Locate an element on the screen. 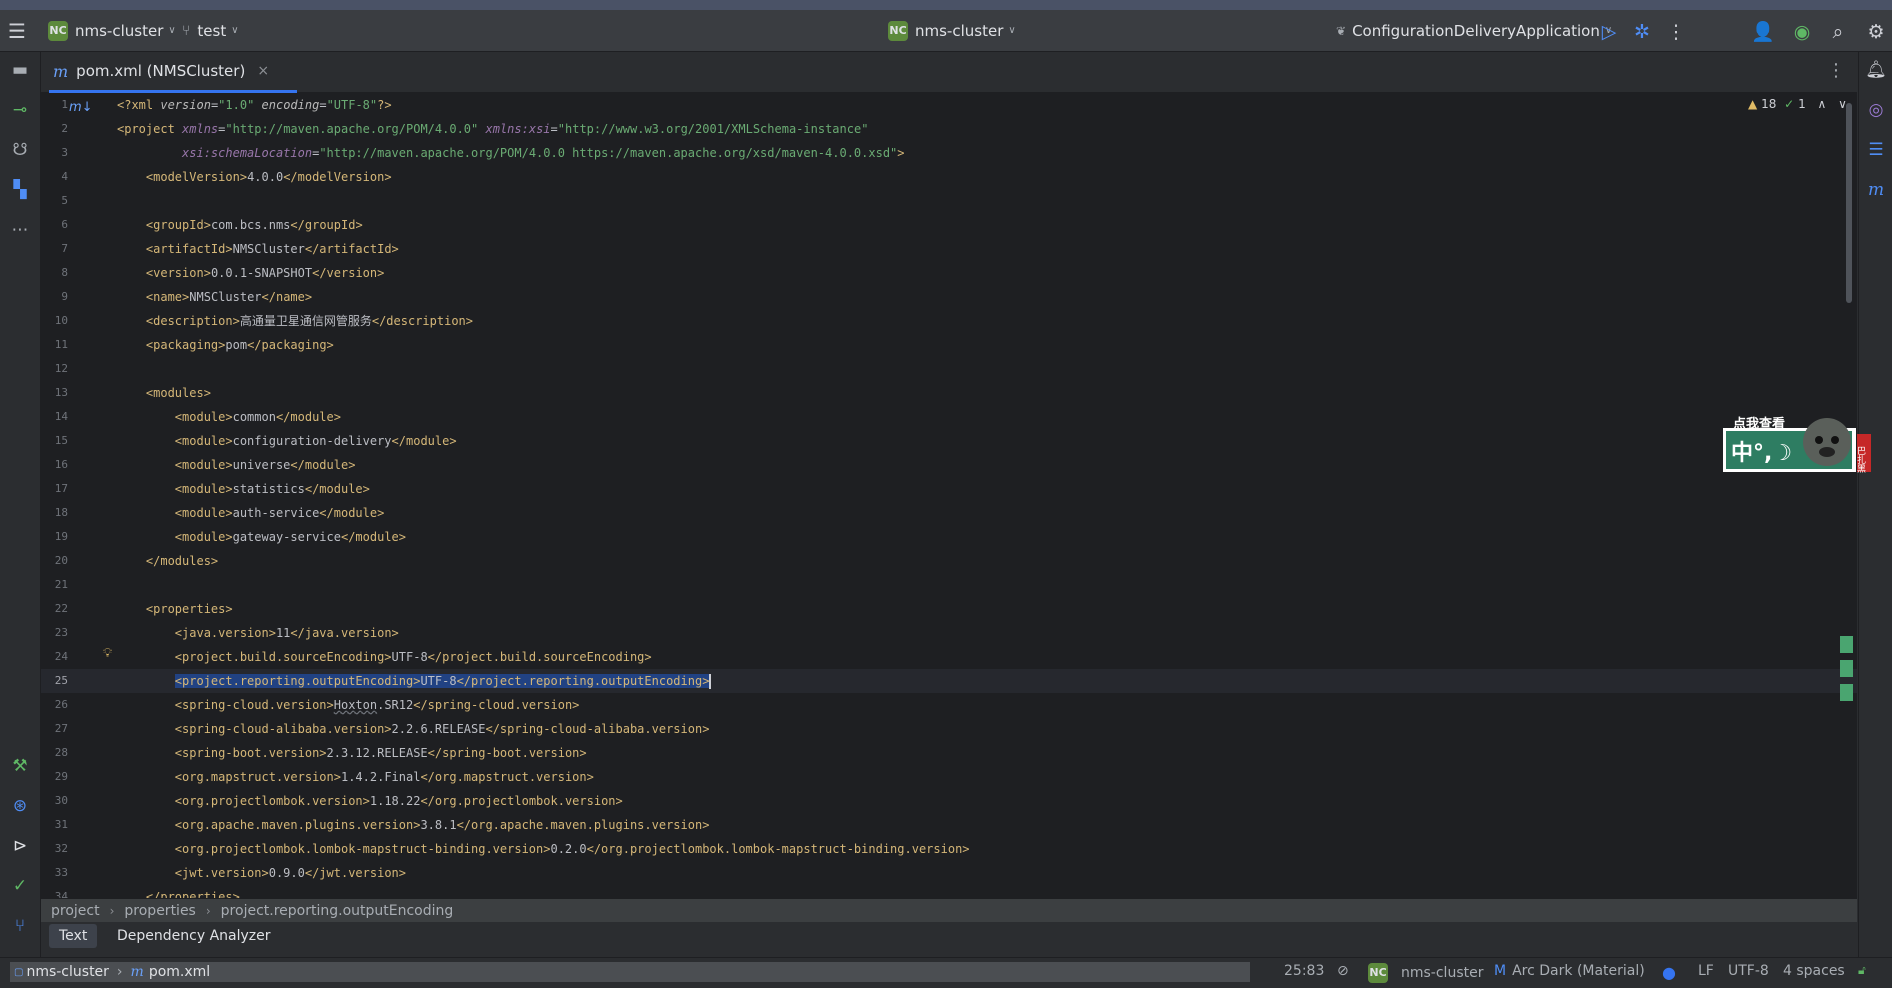  services-icon: ⊛ is located at coordinates (20, 806).